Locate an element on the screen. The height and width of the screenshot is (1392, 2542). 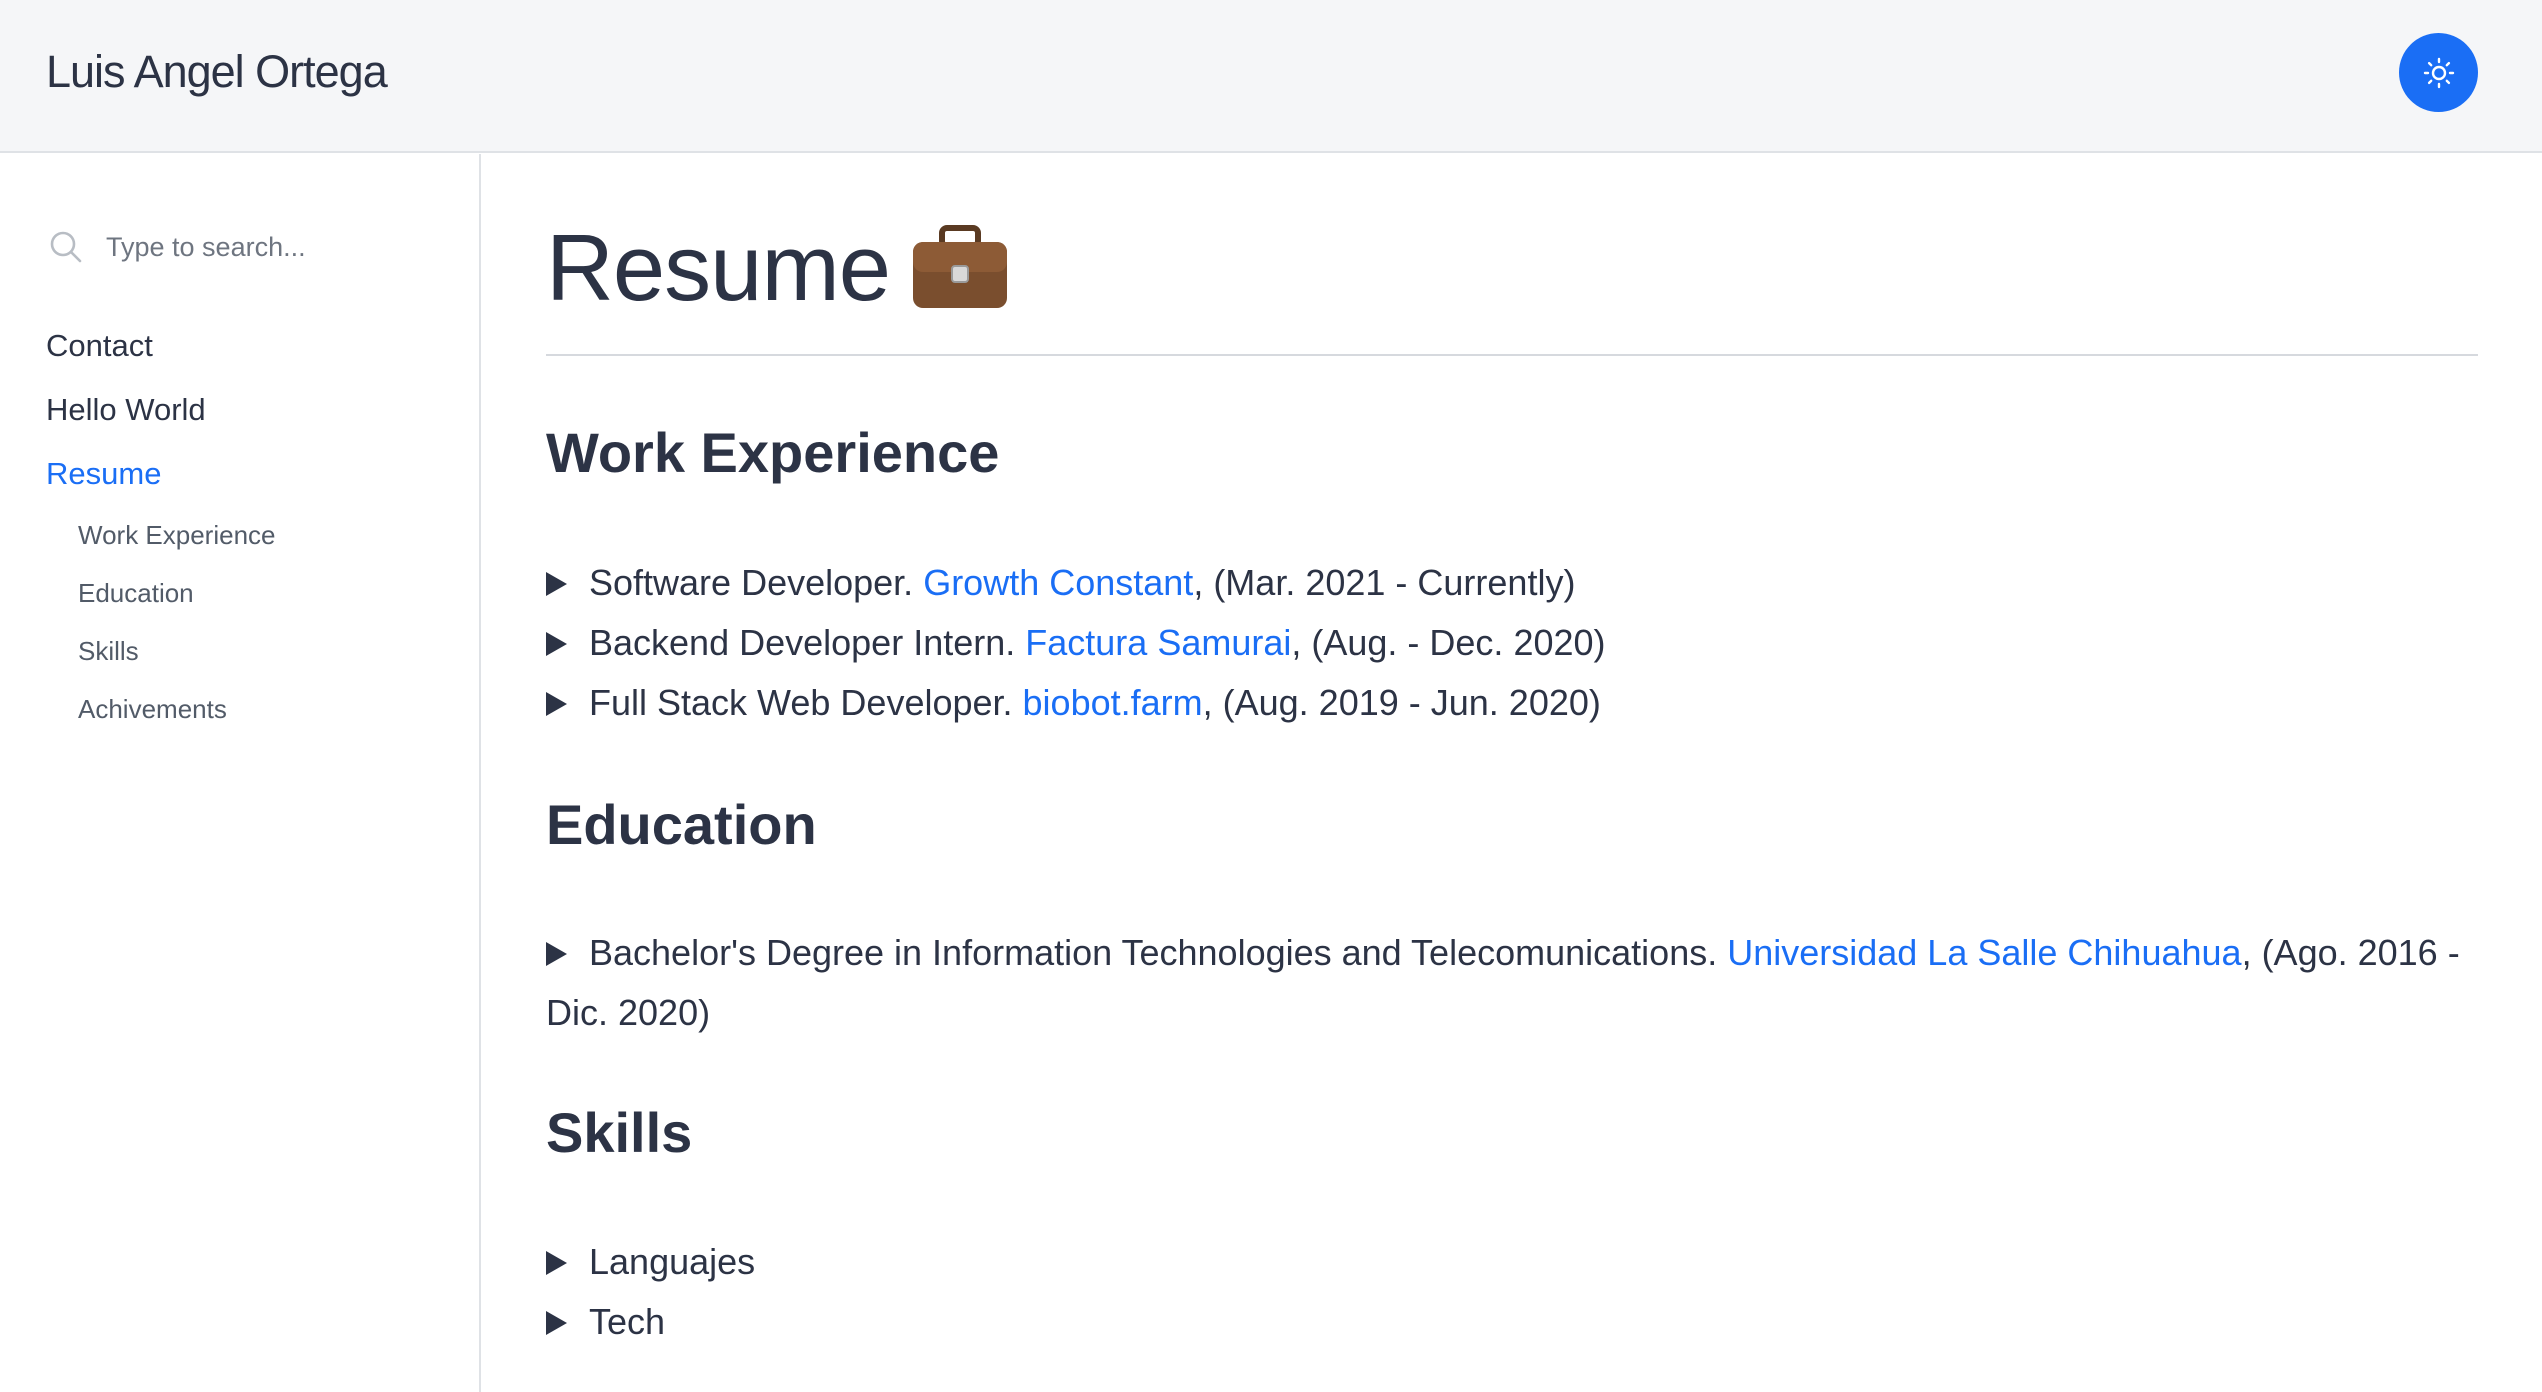
search-box is located at coordinates (246, 247).